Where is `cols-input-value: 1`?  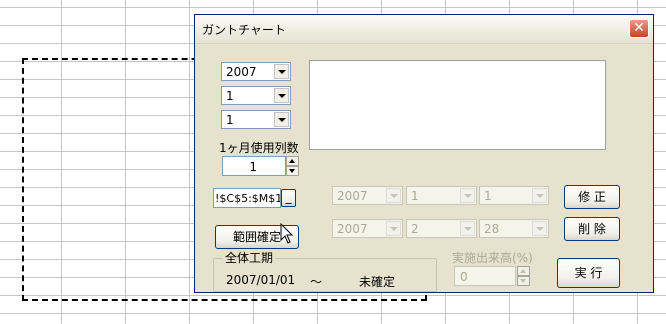
cols-input-value: 1 is located at coordinates (253, 167).